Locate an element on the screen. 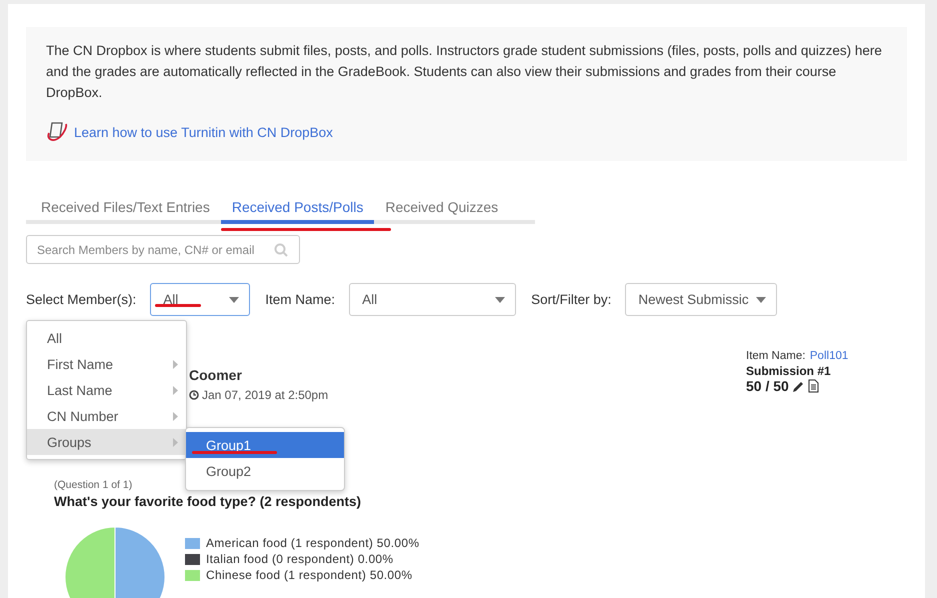  submission-number: Submission #1 is located at coordinates (789, 371).